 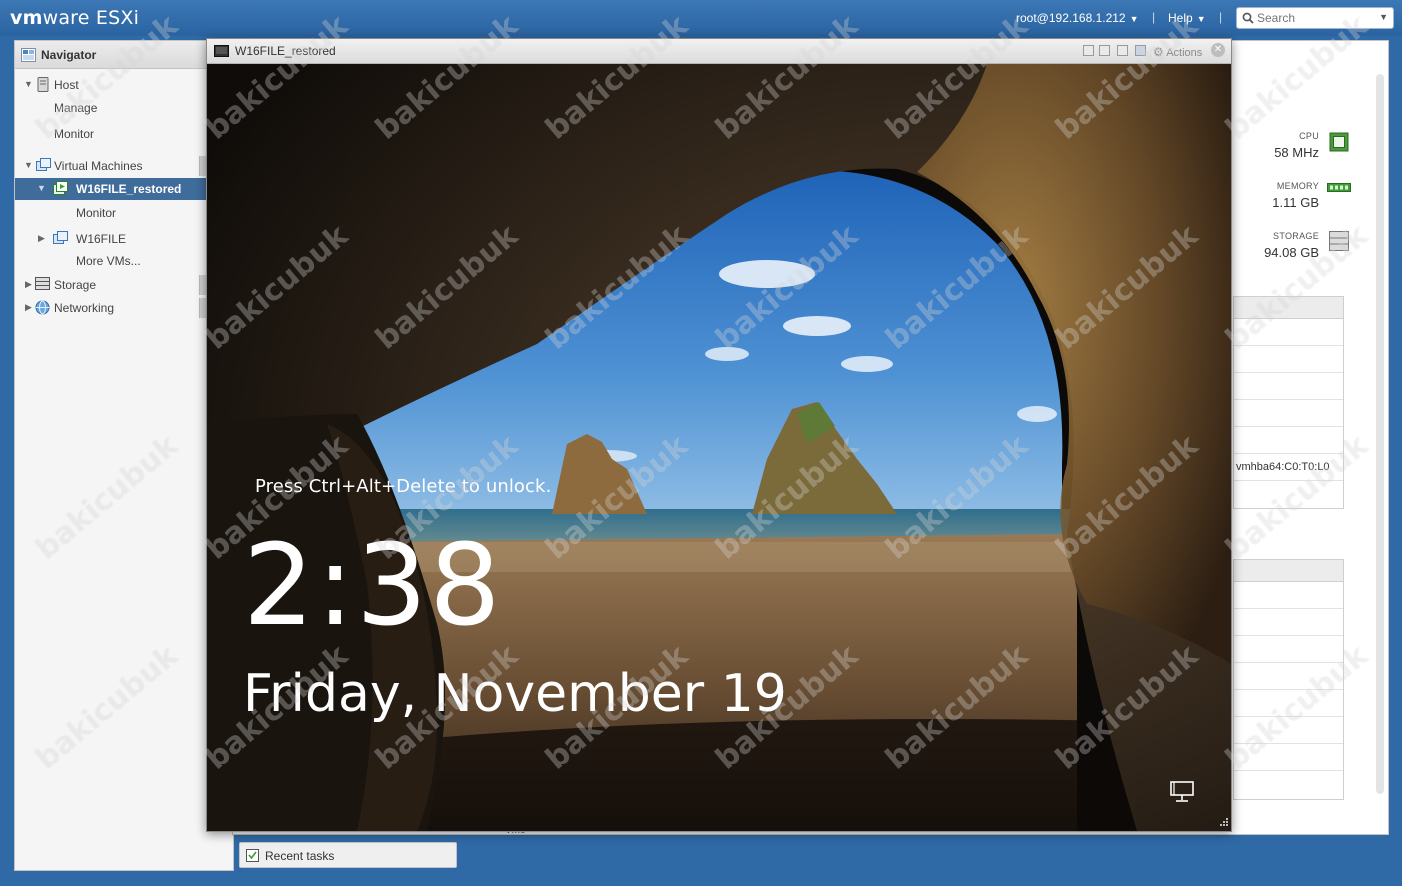 What do you see at coordinates (1291, 252) in the screenshot?
I see `storage-value: 94.08 GB` at bounding box center [1291, 252].